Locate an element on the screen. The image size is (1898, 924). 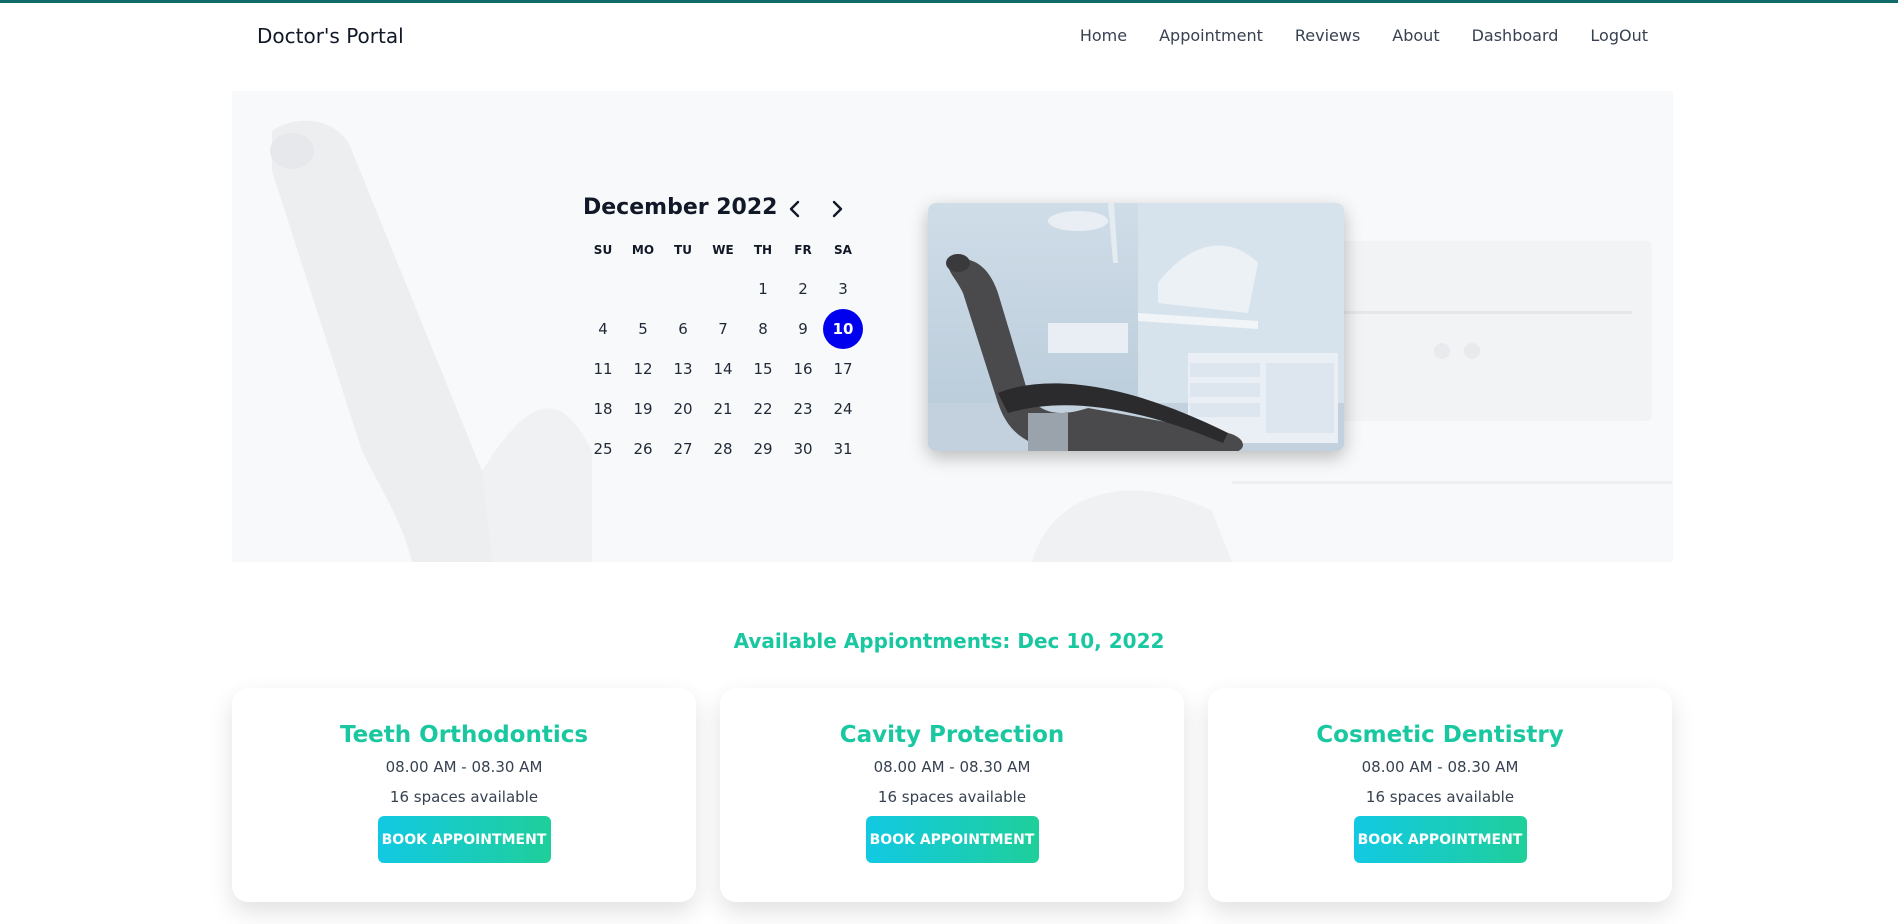
chevron-left-icon is located at coordinates (794, 209).